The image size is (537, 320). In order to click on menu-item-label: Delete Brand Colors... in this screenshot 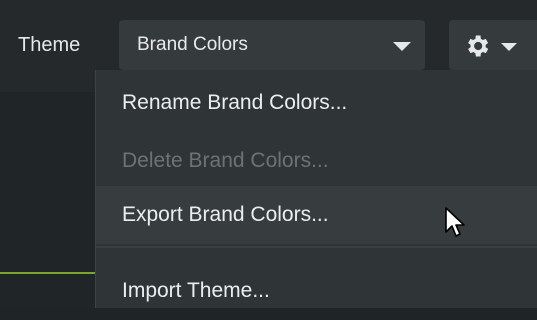, I will do `click(225, 160)`.